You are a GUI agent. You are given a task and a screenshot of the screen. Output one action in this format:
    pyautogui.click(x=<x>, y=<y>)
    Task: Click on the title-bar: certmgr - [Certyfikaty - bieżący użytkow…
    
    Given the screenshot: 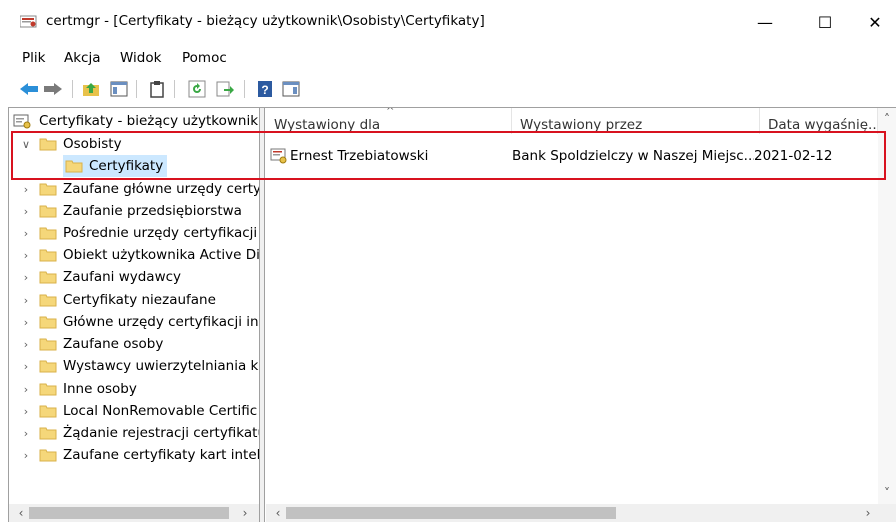 What is the action you would take?
    pyautogui.click(x=448, y=20)
    